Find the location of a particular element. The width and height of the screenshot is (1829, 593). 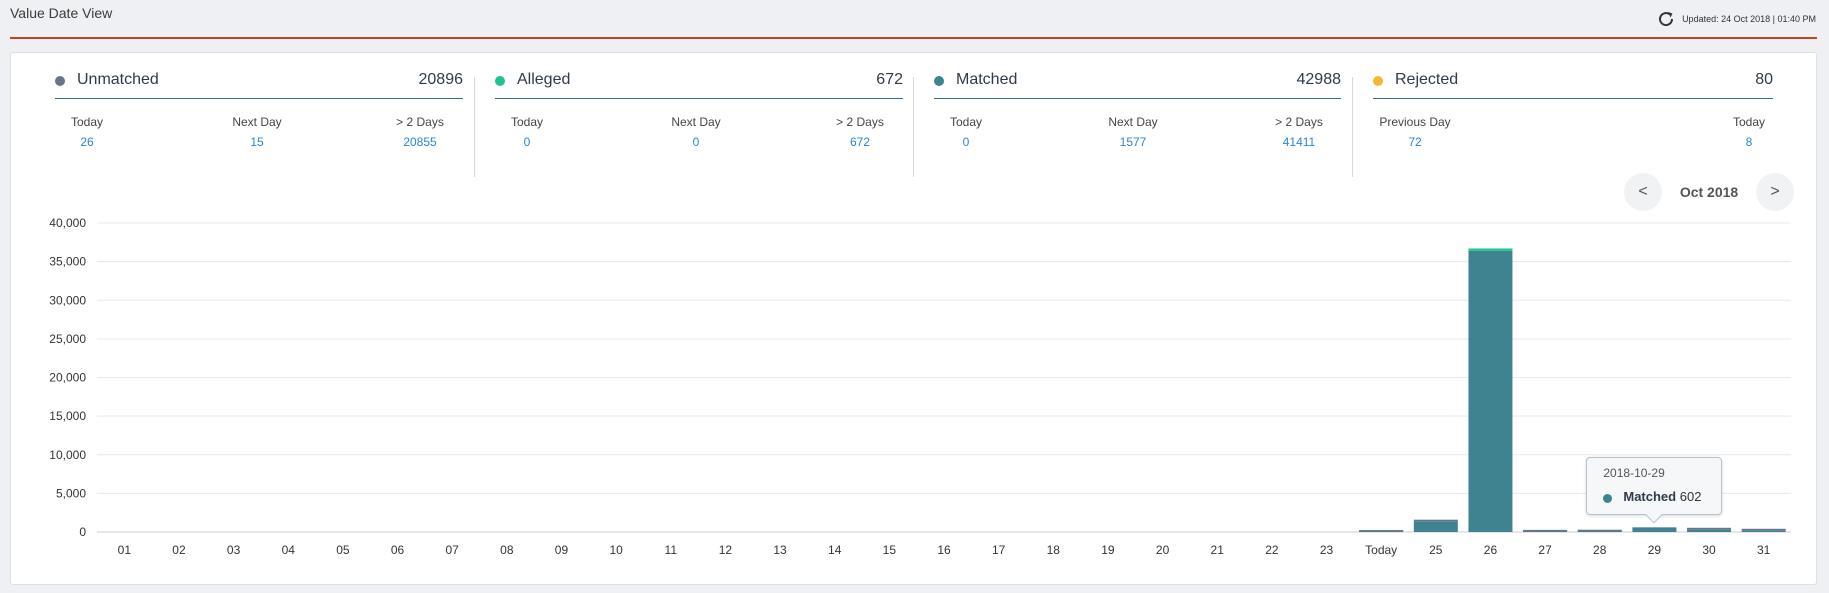

header-divider is located at coordinates (913, 38).